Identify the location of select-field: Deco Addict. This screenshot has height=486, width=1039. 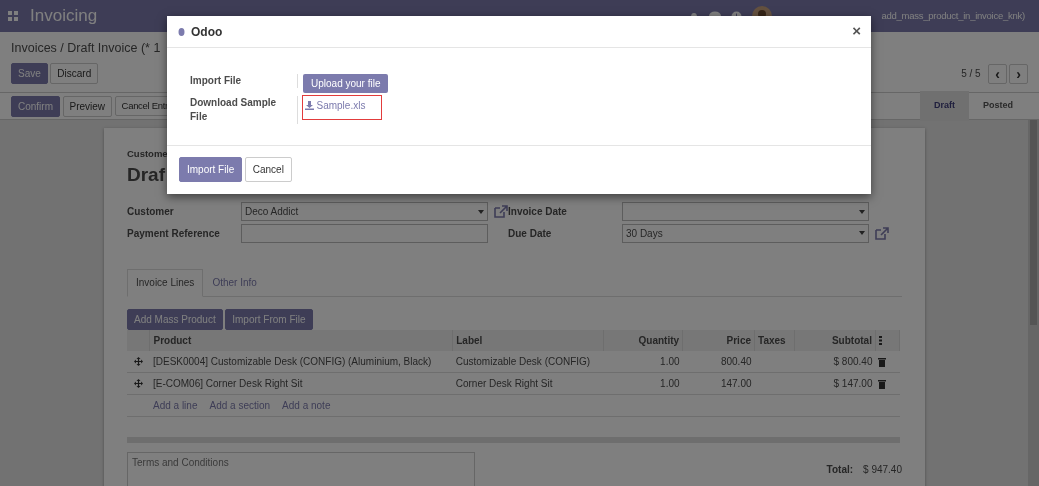
(364, 211).